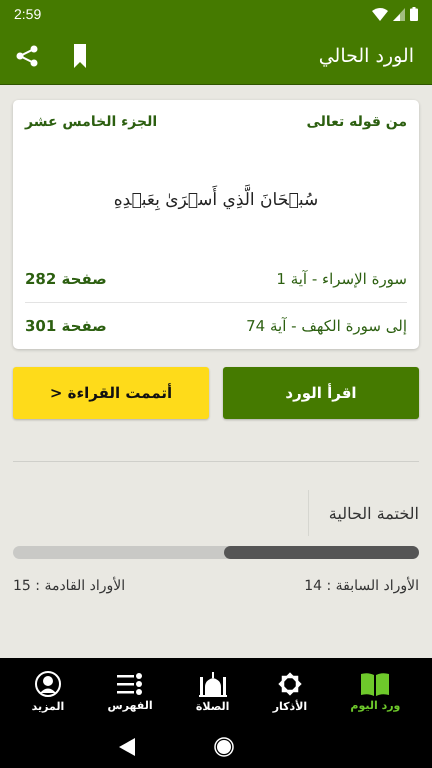 The height and width of the screenshot is (768, 432). What do you see at coordinates (375, 684) in the screenshot?
I see `book-icon` at bounding box center [375, 684].